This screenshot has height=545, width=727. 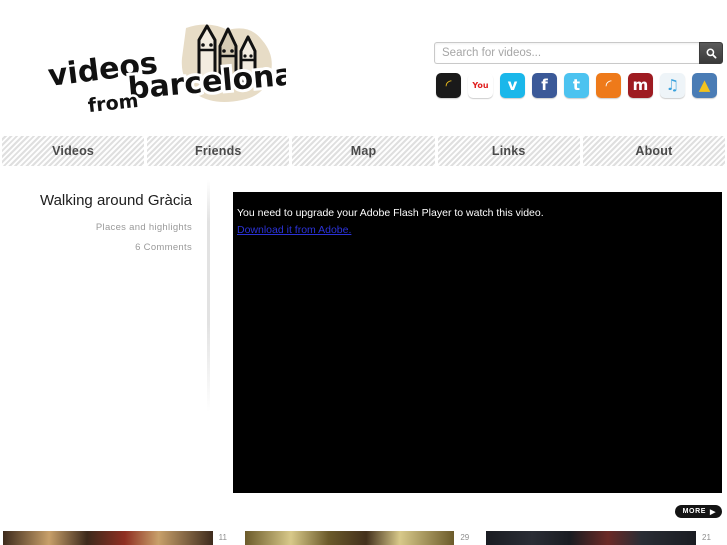 I want to click on twitter-icon: t, so click(x=576, y=85).